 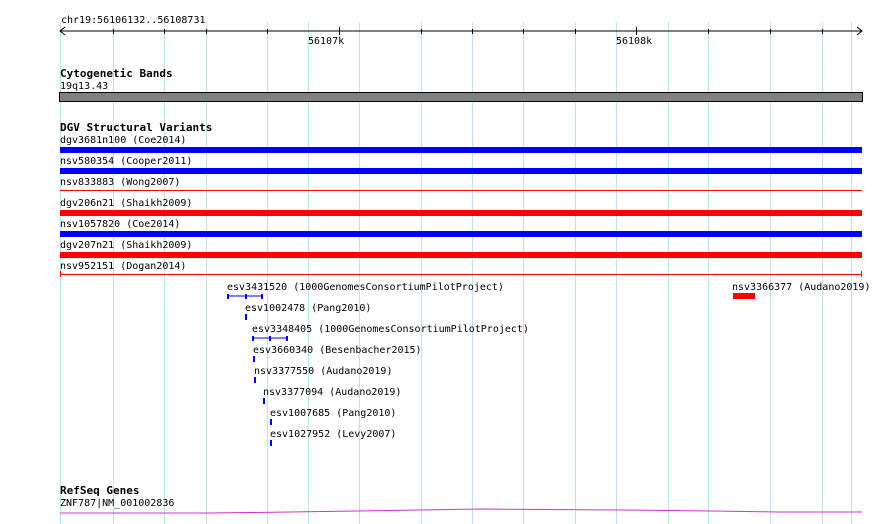 I want to click on variant-label: nsv3377550 (Audano2019), so click(x=323, y=371).